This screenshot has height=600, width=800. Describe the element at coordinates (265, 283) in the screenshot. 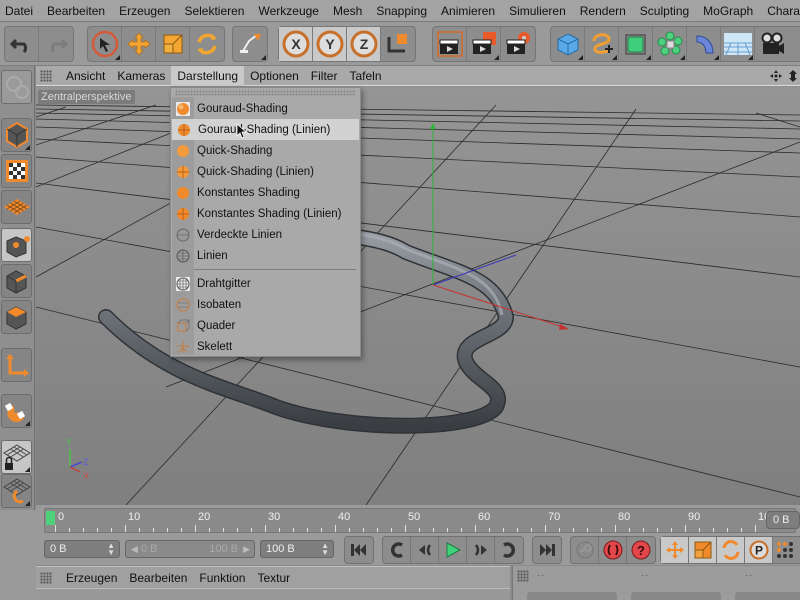

I see `menu-item-wireframe: Drahtgitter` at that location.